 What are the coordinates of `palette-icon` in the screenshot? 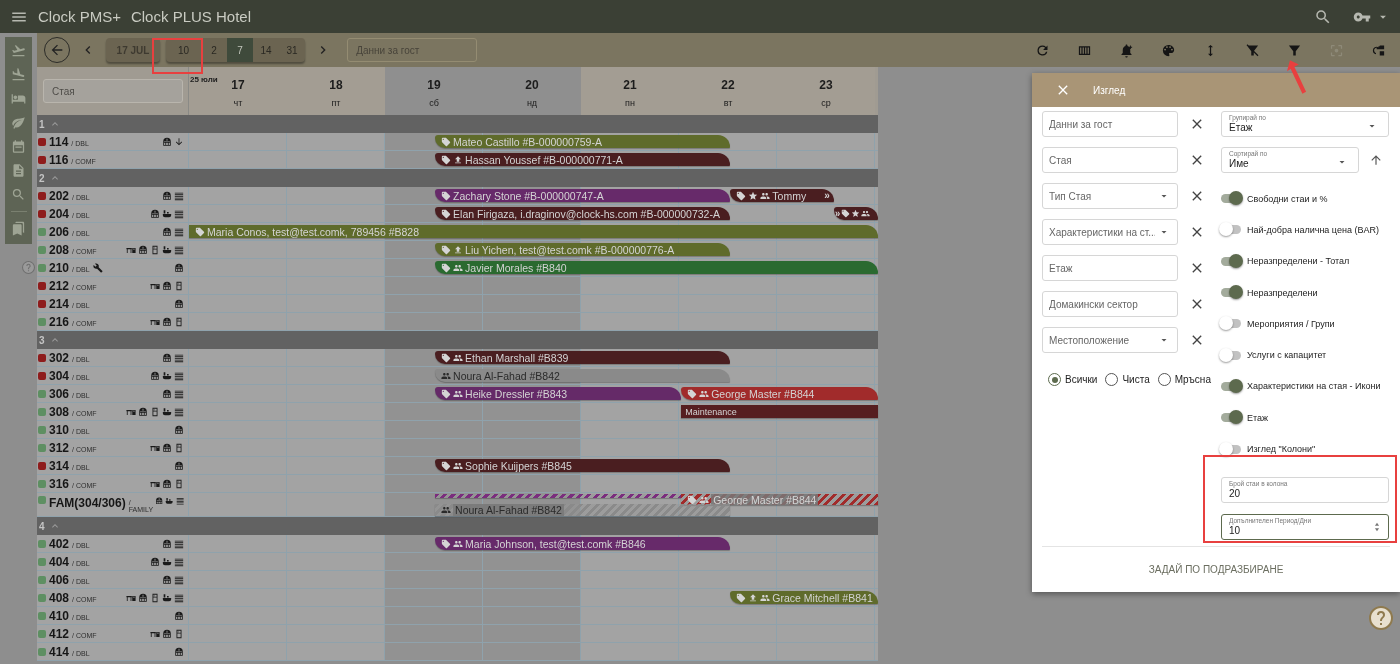 It's located at (1168, 50).